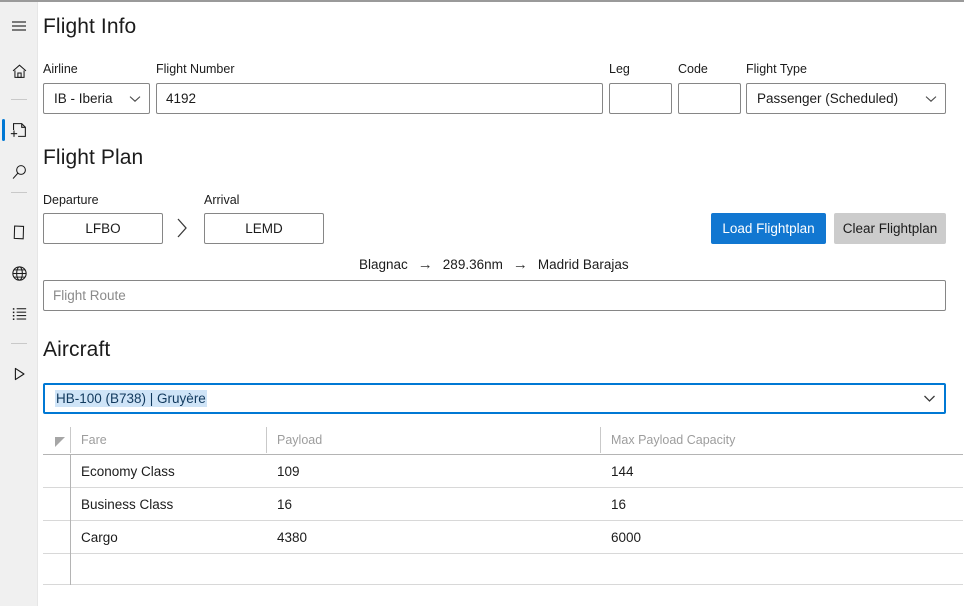 The height and width of the screenshot is (606, 964). What do you see at coordinates (782, 440) in the screenshot?
I see `column-header-max-payload: Max Payload Capacity` at bounding box center [782, 440].